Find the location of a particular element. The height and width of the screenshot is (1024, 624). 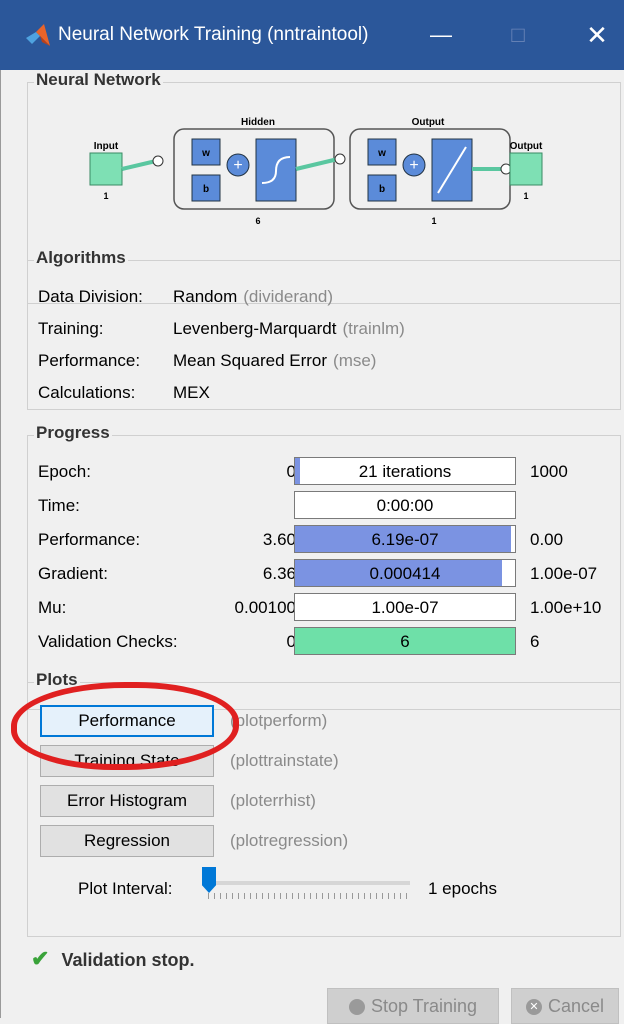

progress-row: Gradient: 6.36 0.000414 1.00e-07 is located at coordinates (328, 574).